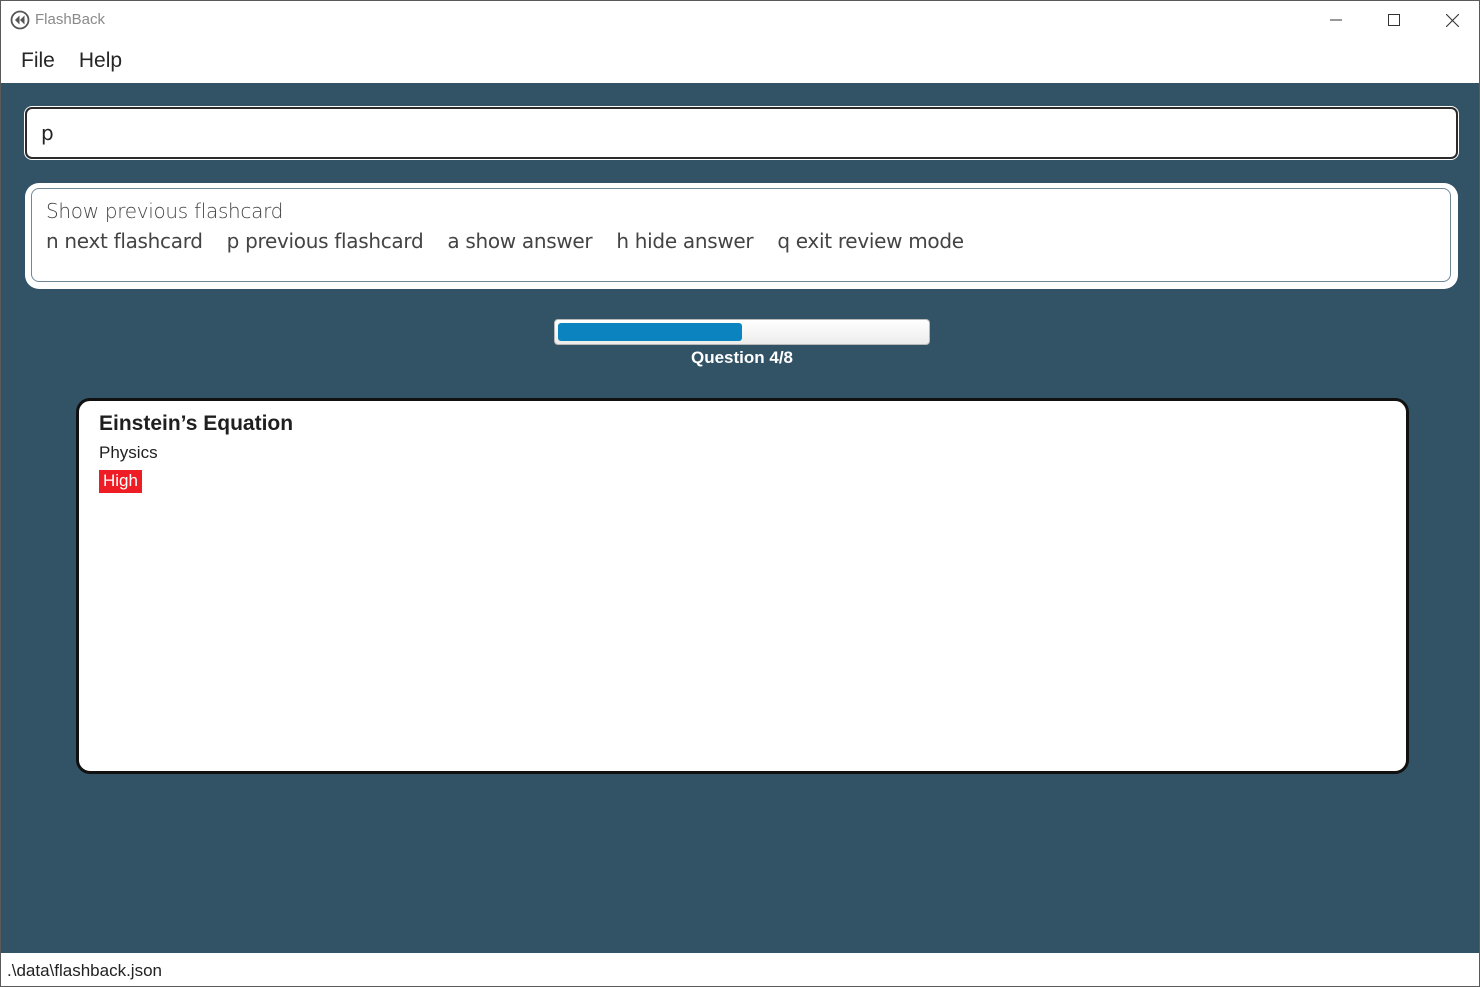 This screenshot has width=1480, height=987. I want to click on maximize-icon, so click(1394, 20).